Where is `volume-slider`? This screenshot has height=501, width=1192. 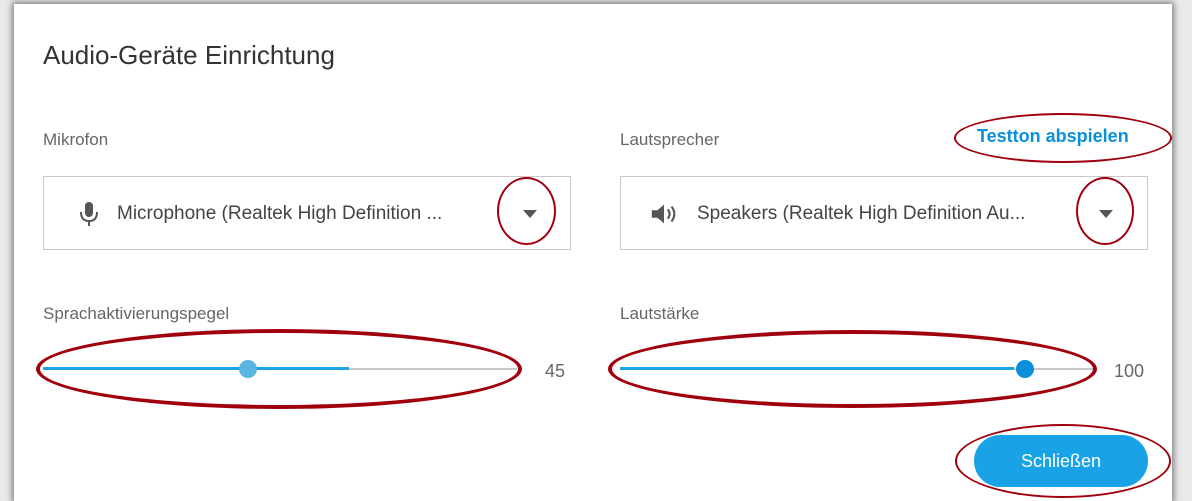
volume-slider is located at coordinates (857, 369).